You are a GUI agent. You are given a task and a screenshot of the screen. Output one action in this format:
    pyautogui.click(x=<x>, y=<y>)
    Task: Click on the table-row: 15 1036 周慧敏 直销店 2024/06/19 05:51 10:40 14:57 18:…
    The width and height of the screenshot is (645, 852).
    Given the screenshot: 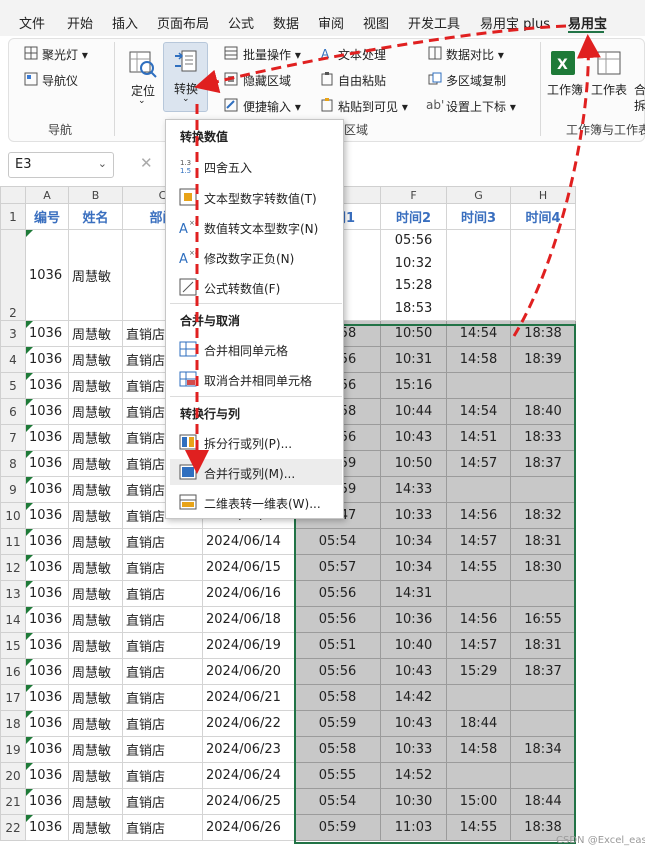 What is the action you would take?
    pyautogui.click(x=288, y=645)
    